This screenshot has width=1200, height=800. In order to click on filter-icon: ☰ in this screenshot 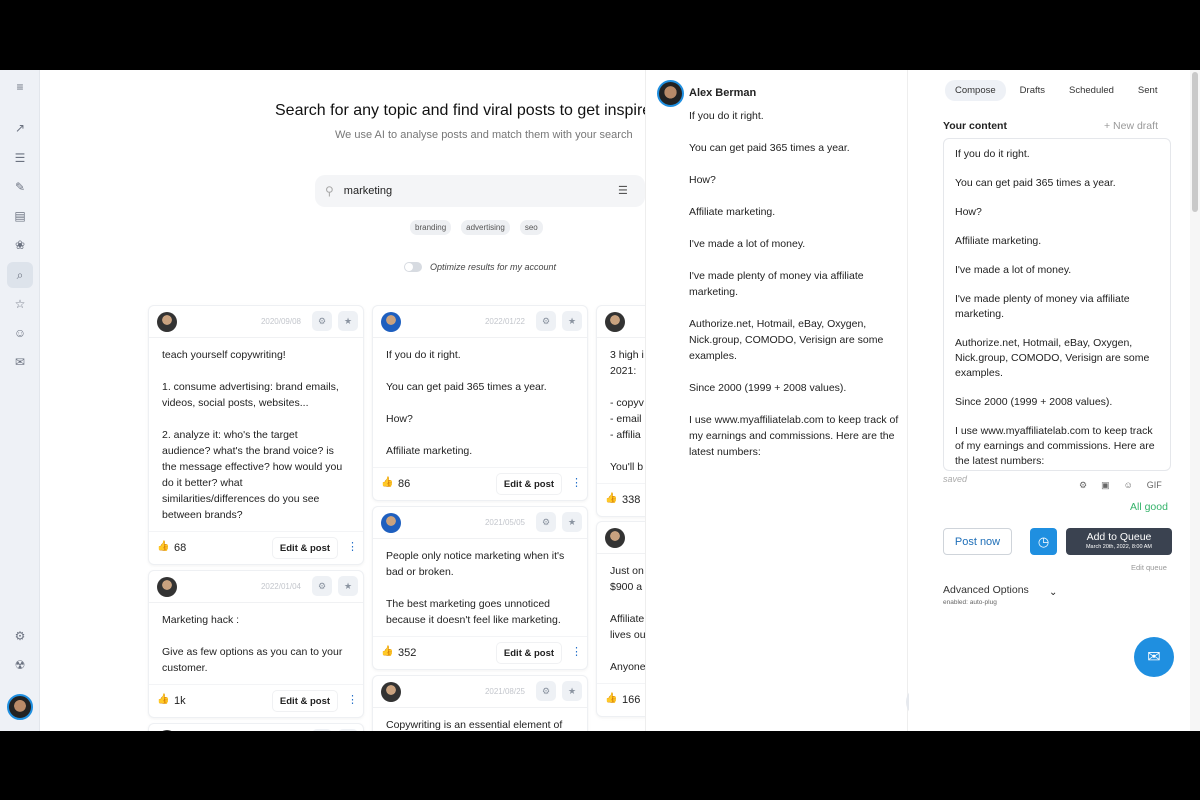, I will do `click(623, 190)`.